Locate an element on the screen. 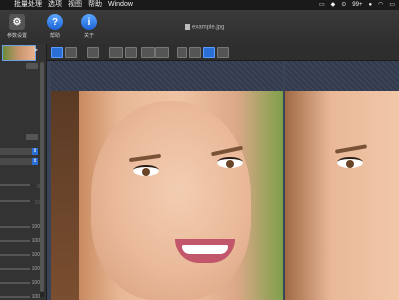 The height and width of the screenshot is (300, 399). right-eye is located at coordinates (230, 162).